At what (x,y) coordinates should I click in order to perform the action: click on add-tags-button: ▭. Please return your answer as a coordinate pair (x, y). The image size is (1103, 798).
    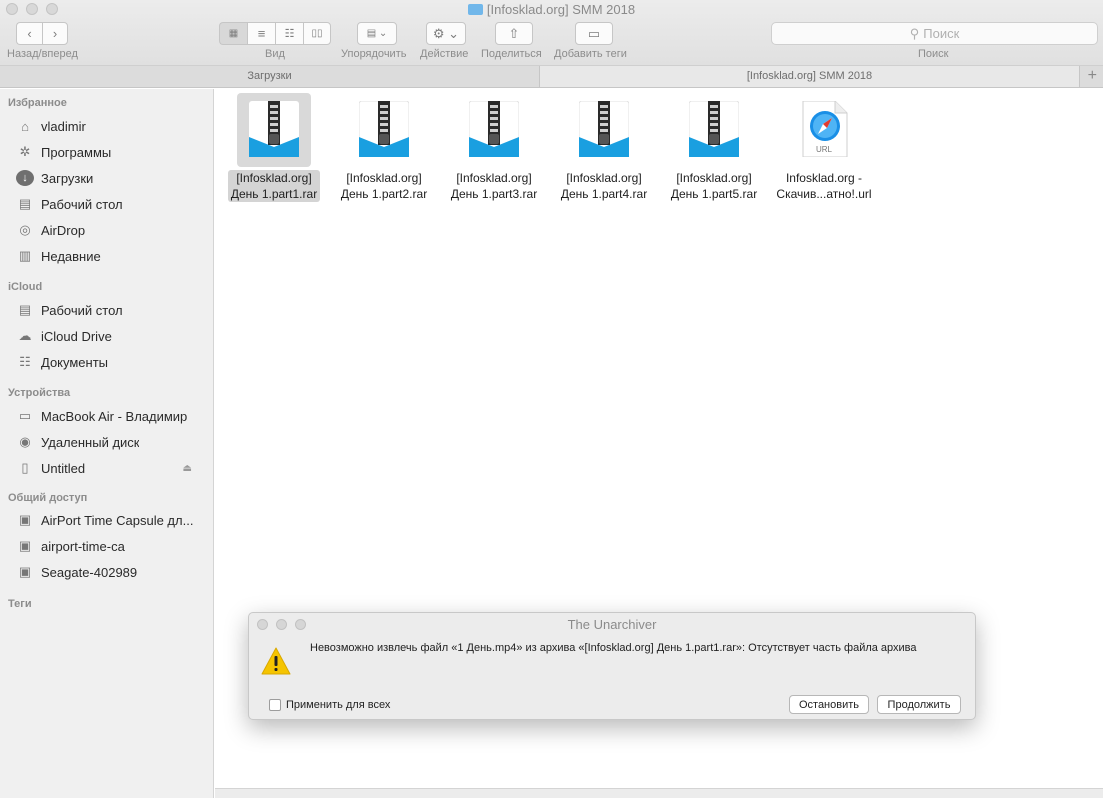
    Looking at the image, I should click on (594, 33).